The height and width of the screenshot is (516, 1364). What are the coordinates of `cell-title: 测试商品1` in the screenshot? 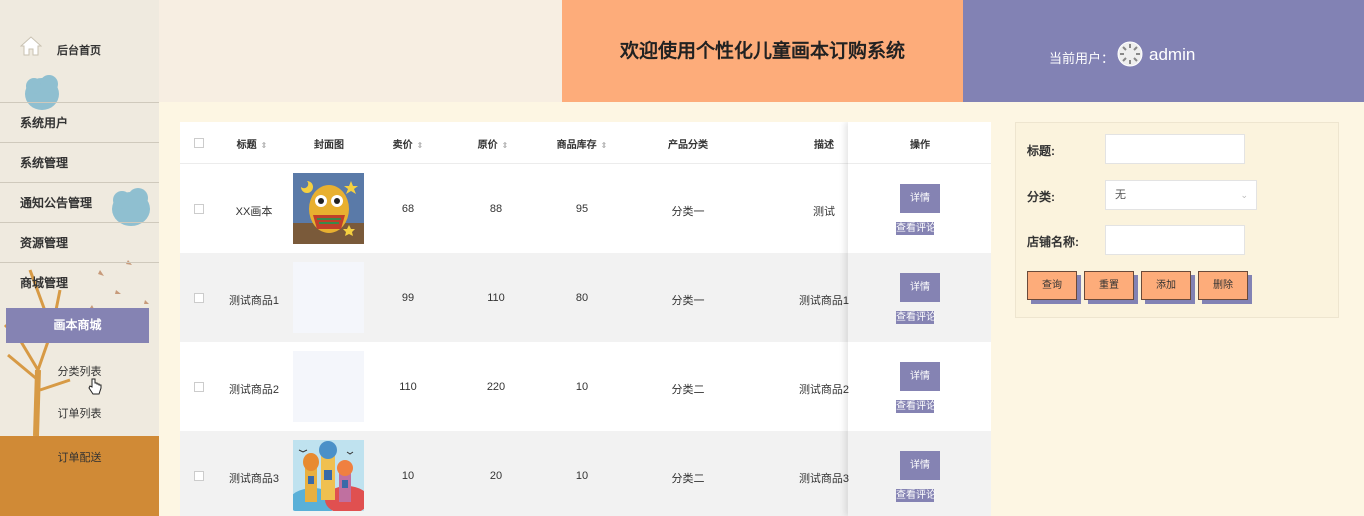 It's located at (254, 301).